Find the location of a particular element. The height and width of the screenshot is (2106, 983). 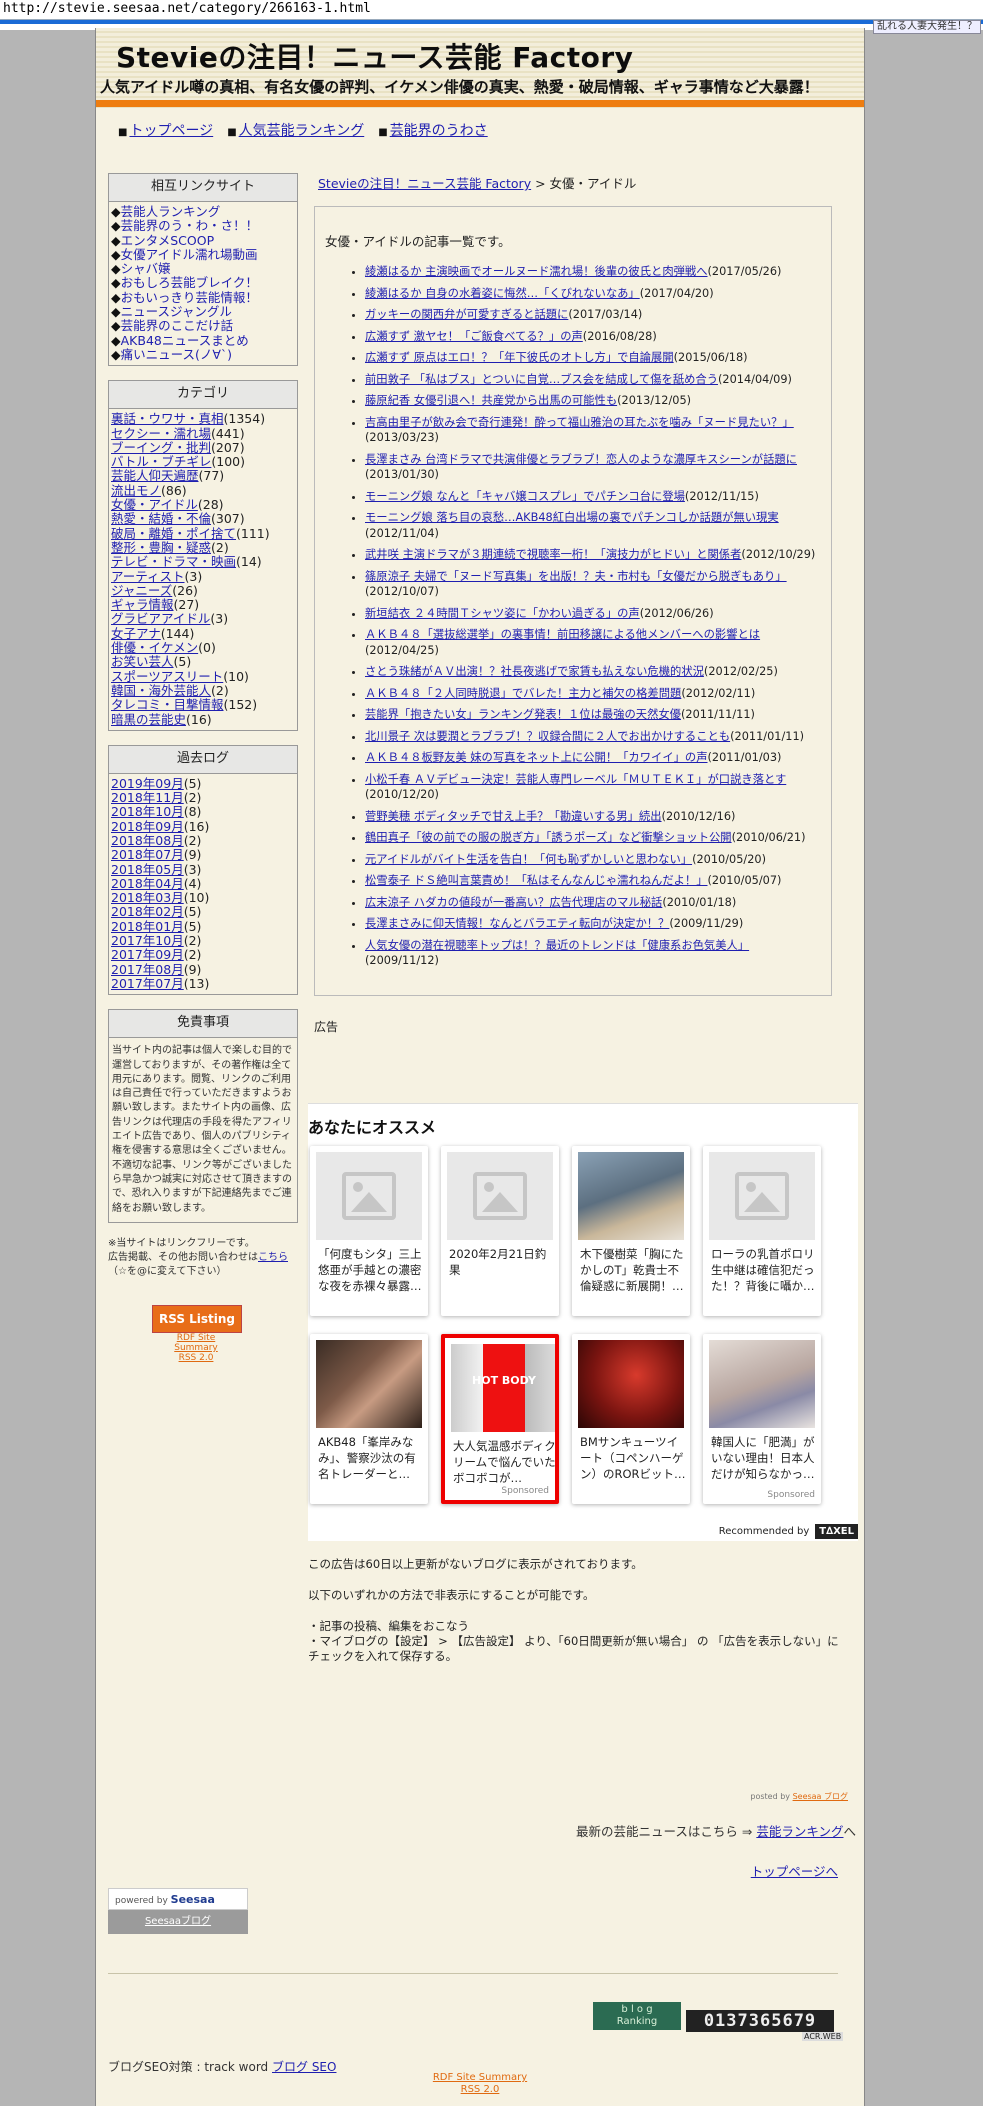

nav-rumors: ■ 芸能界のうわさ is located at coordinates (432, 130).